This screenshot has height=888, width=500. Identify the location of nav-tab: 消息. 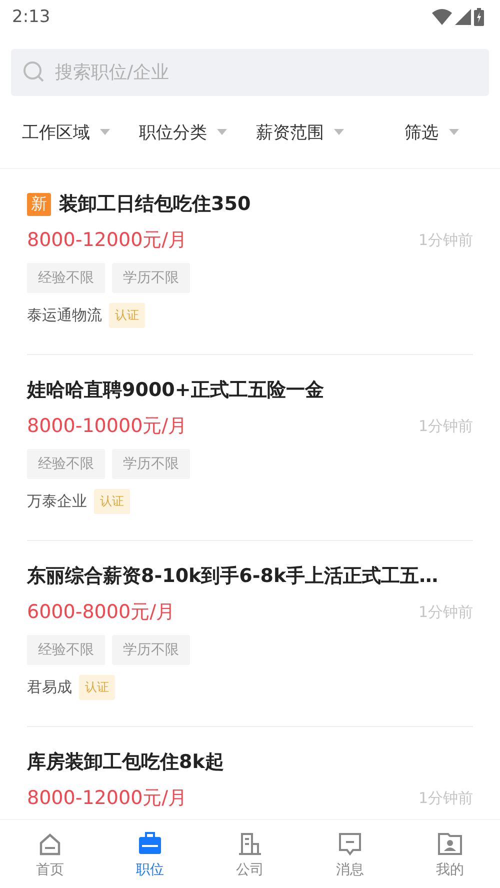
(350, 854).